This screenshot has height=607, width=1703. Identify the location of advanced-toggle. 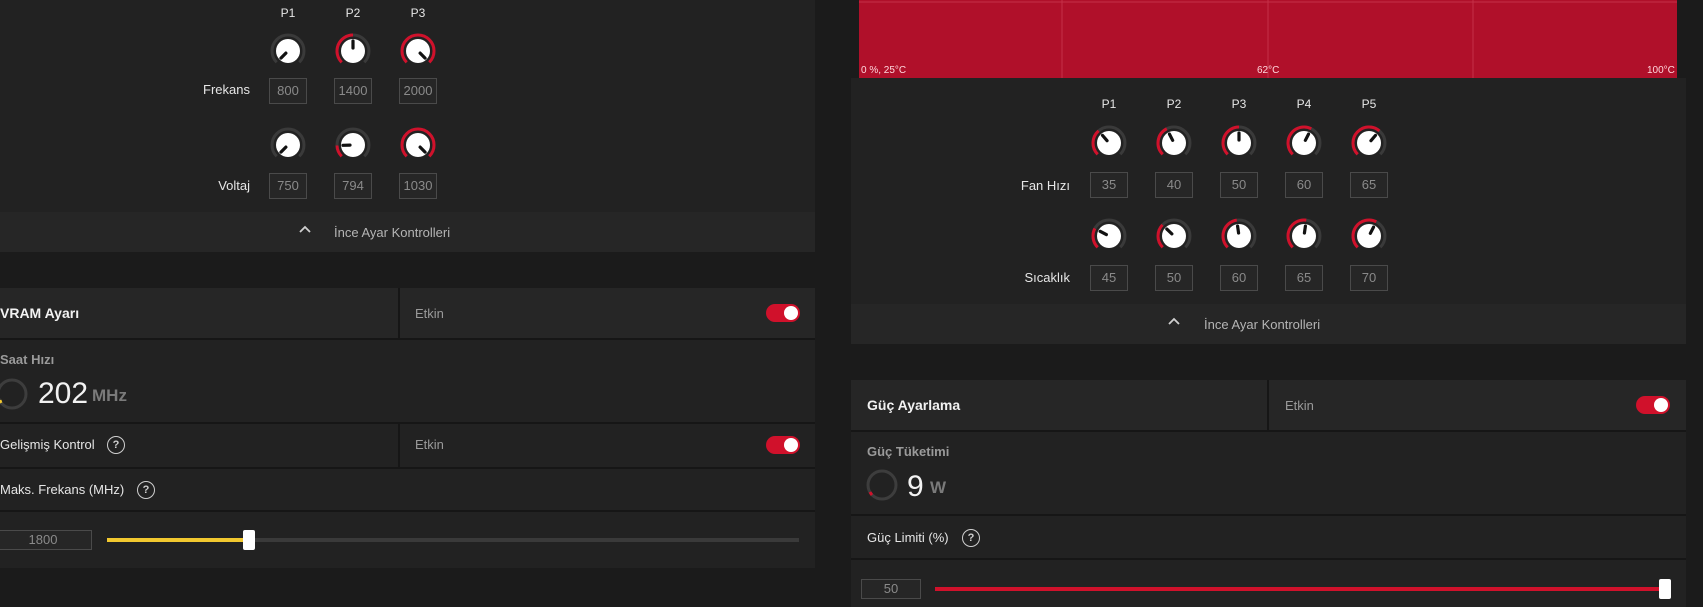
(783, 445).